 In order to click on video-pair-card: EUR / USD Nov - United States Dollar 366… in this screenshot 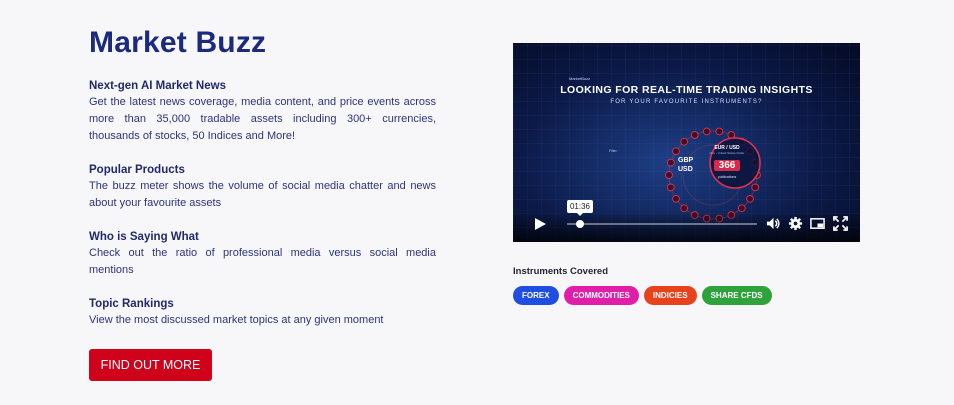, I will do `click(727, 162)`.